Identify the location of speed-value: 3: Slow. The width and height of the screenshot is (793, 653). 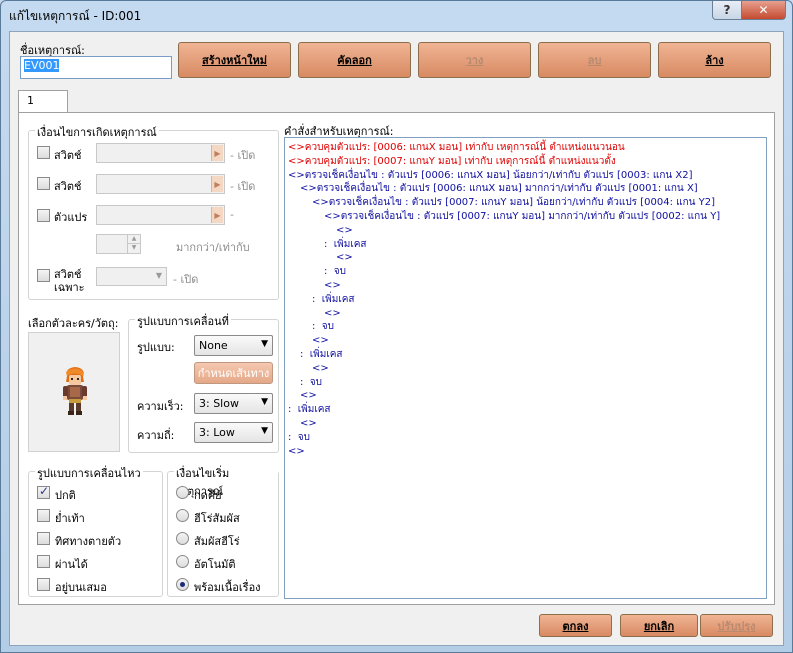
(219, 403).